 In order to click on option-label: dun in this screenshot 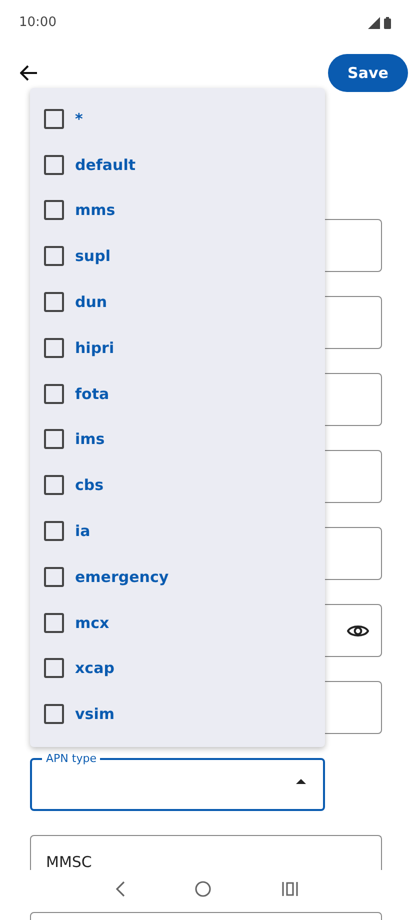, I will do `click(91, 302)`.